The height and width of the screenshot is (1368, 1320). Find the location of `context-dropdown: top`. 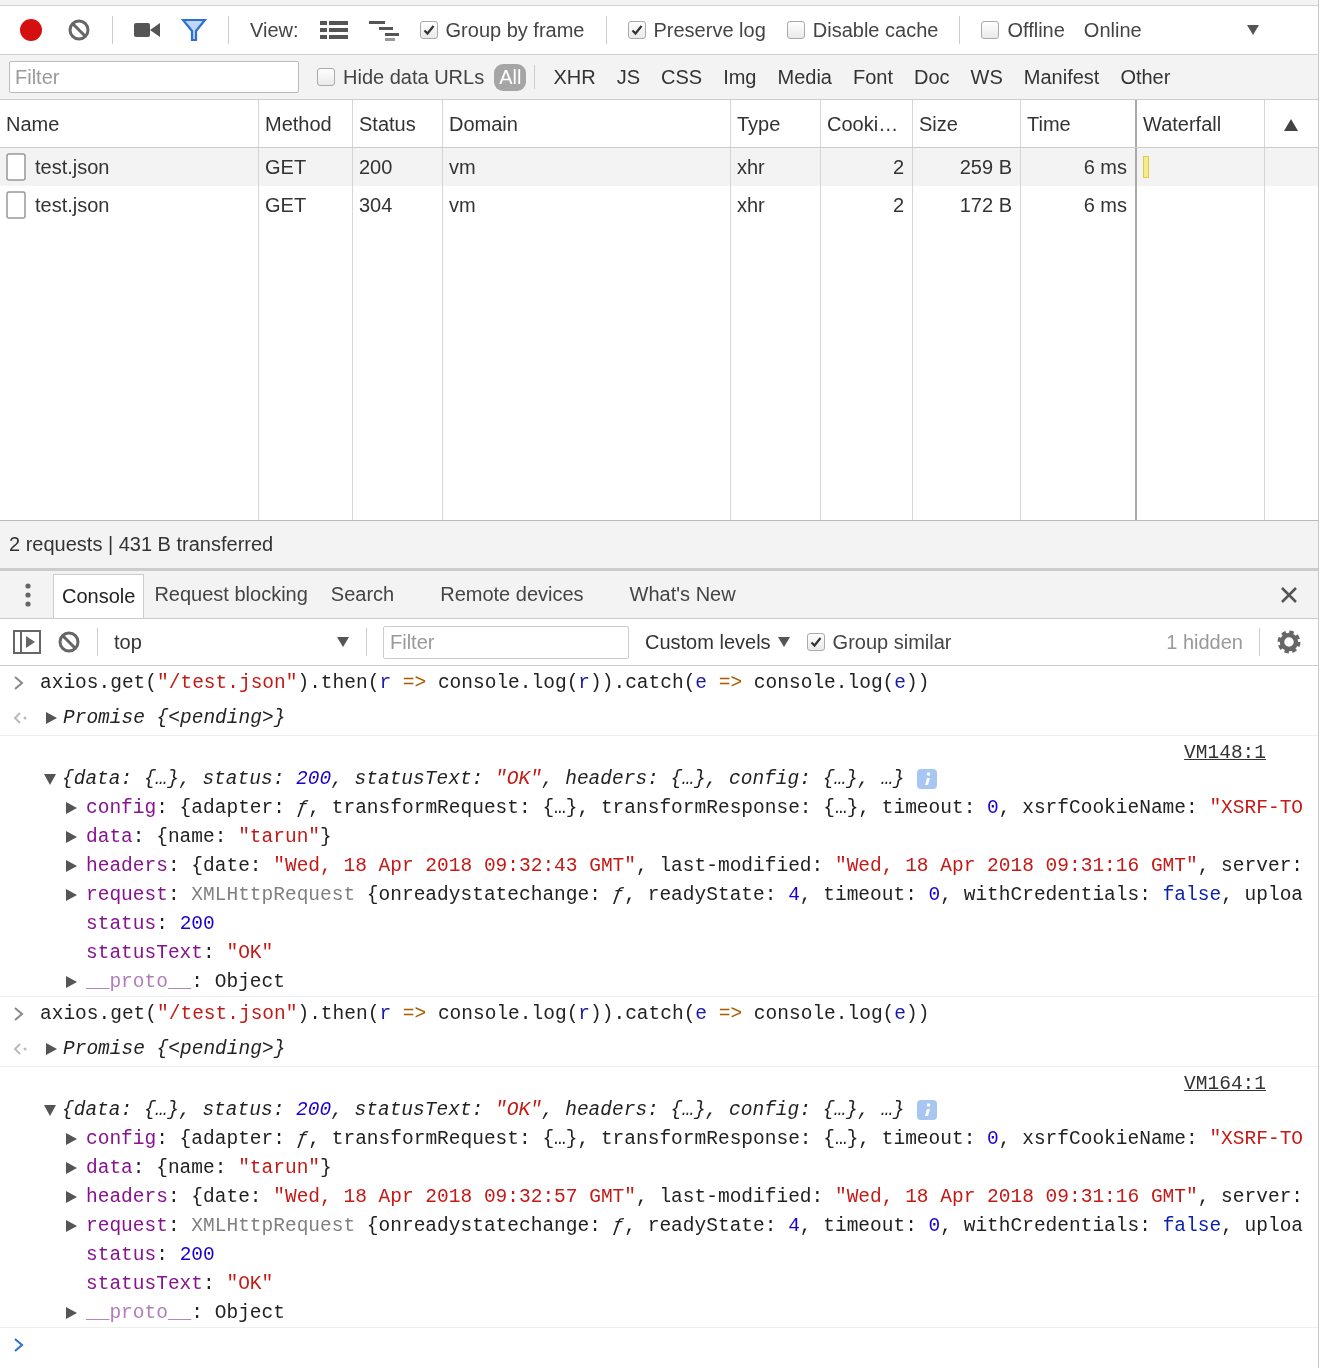

context-dropdown: top is located at coordinates (232, 642).